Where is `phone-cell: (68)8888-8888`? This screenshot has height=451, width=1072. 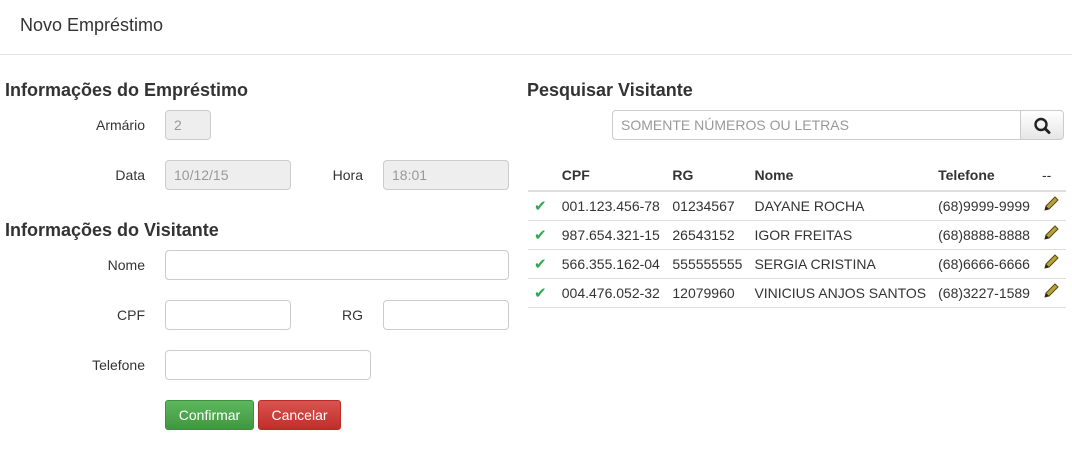
phone-cell: (68)8888-8888 is located at coordinates (984, 235).